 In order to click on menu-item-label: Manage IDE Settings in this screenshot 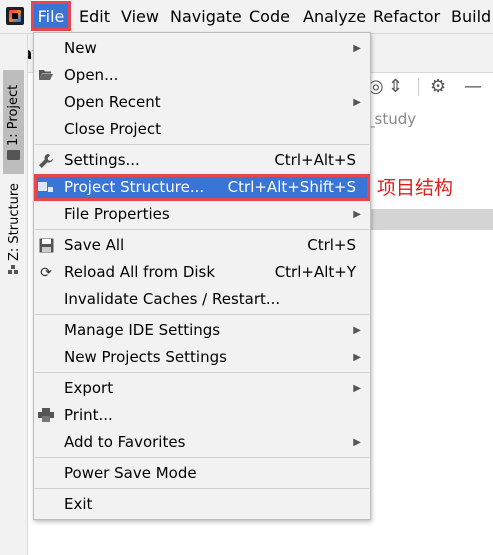, I will do `click(142, 330)`.